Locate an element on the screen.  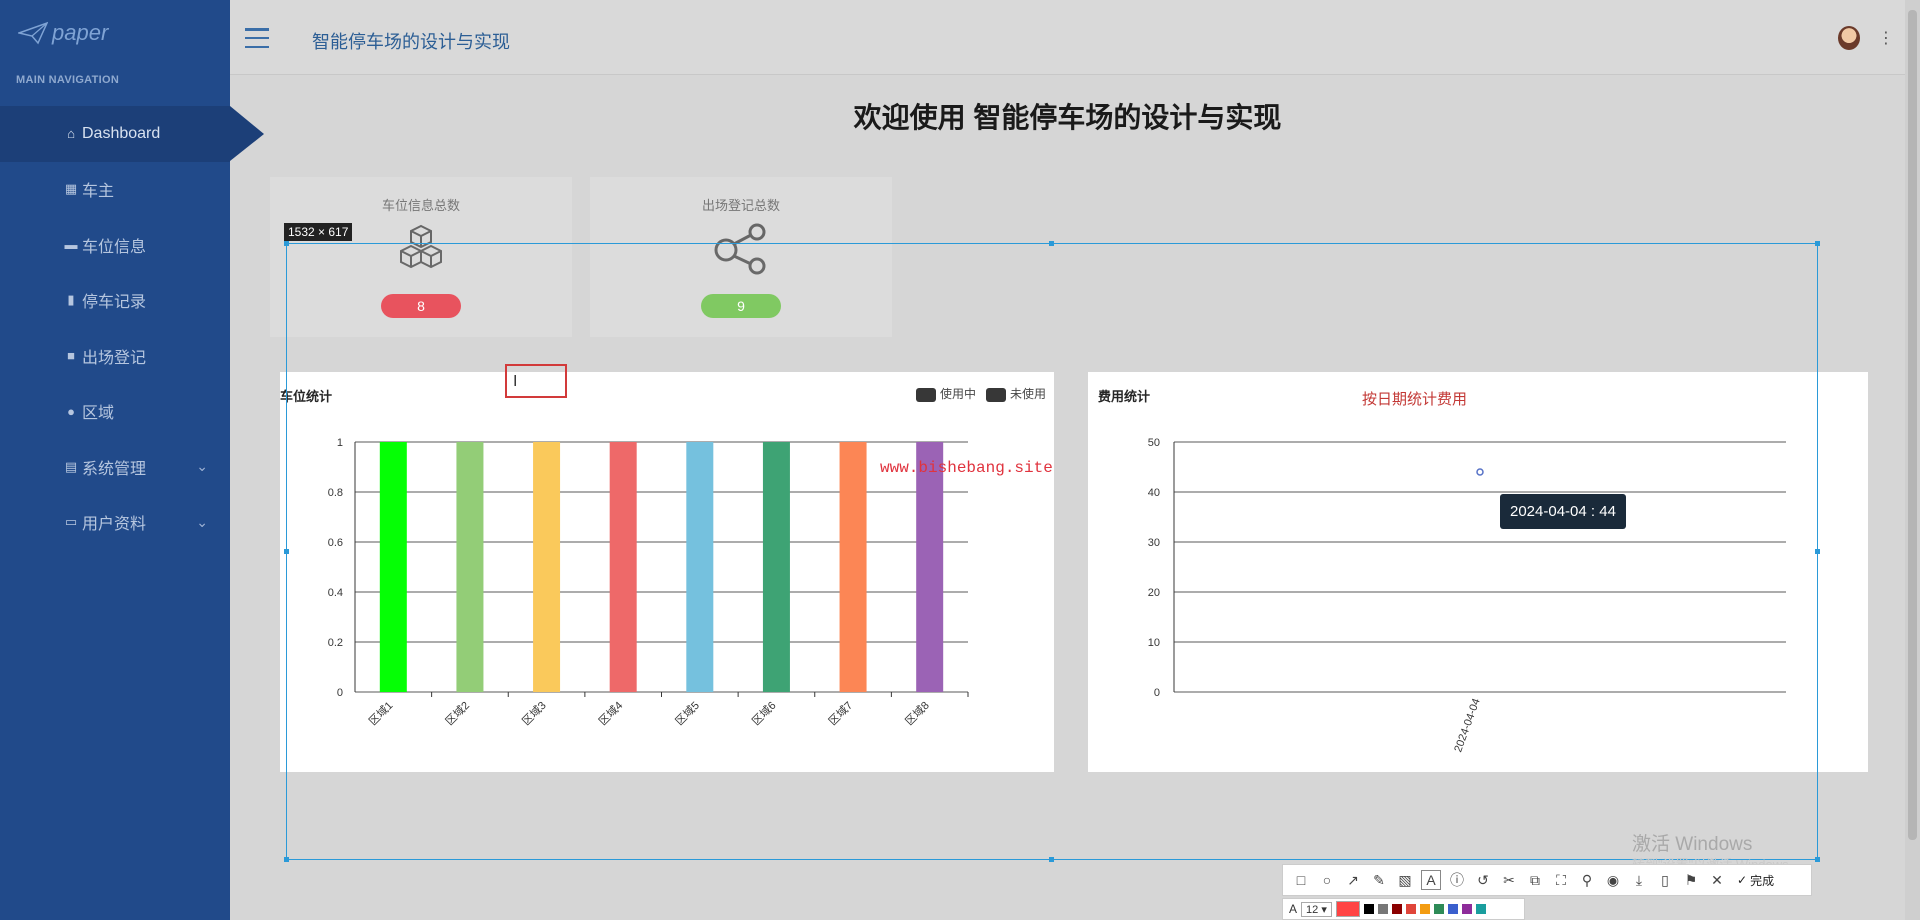
undo-icon: ↺ is located at coordinates (1483, 880).